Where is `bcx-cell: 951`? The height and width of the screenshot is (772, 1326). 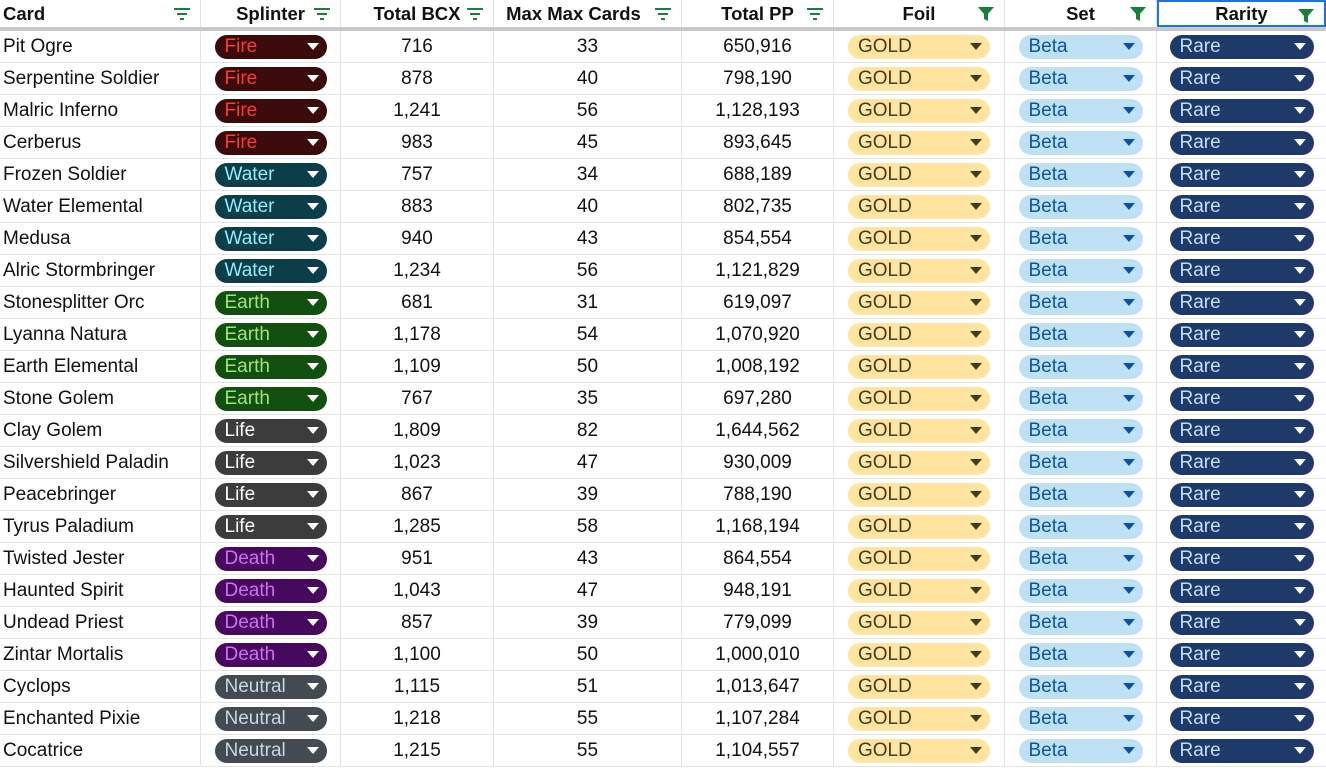 bcx-cell: 951 is located at coordinates (417, 558).